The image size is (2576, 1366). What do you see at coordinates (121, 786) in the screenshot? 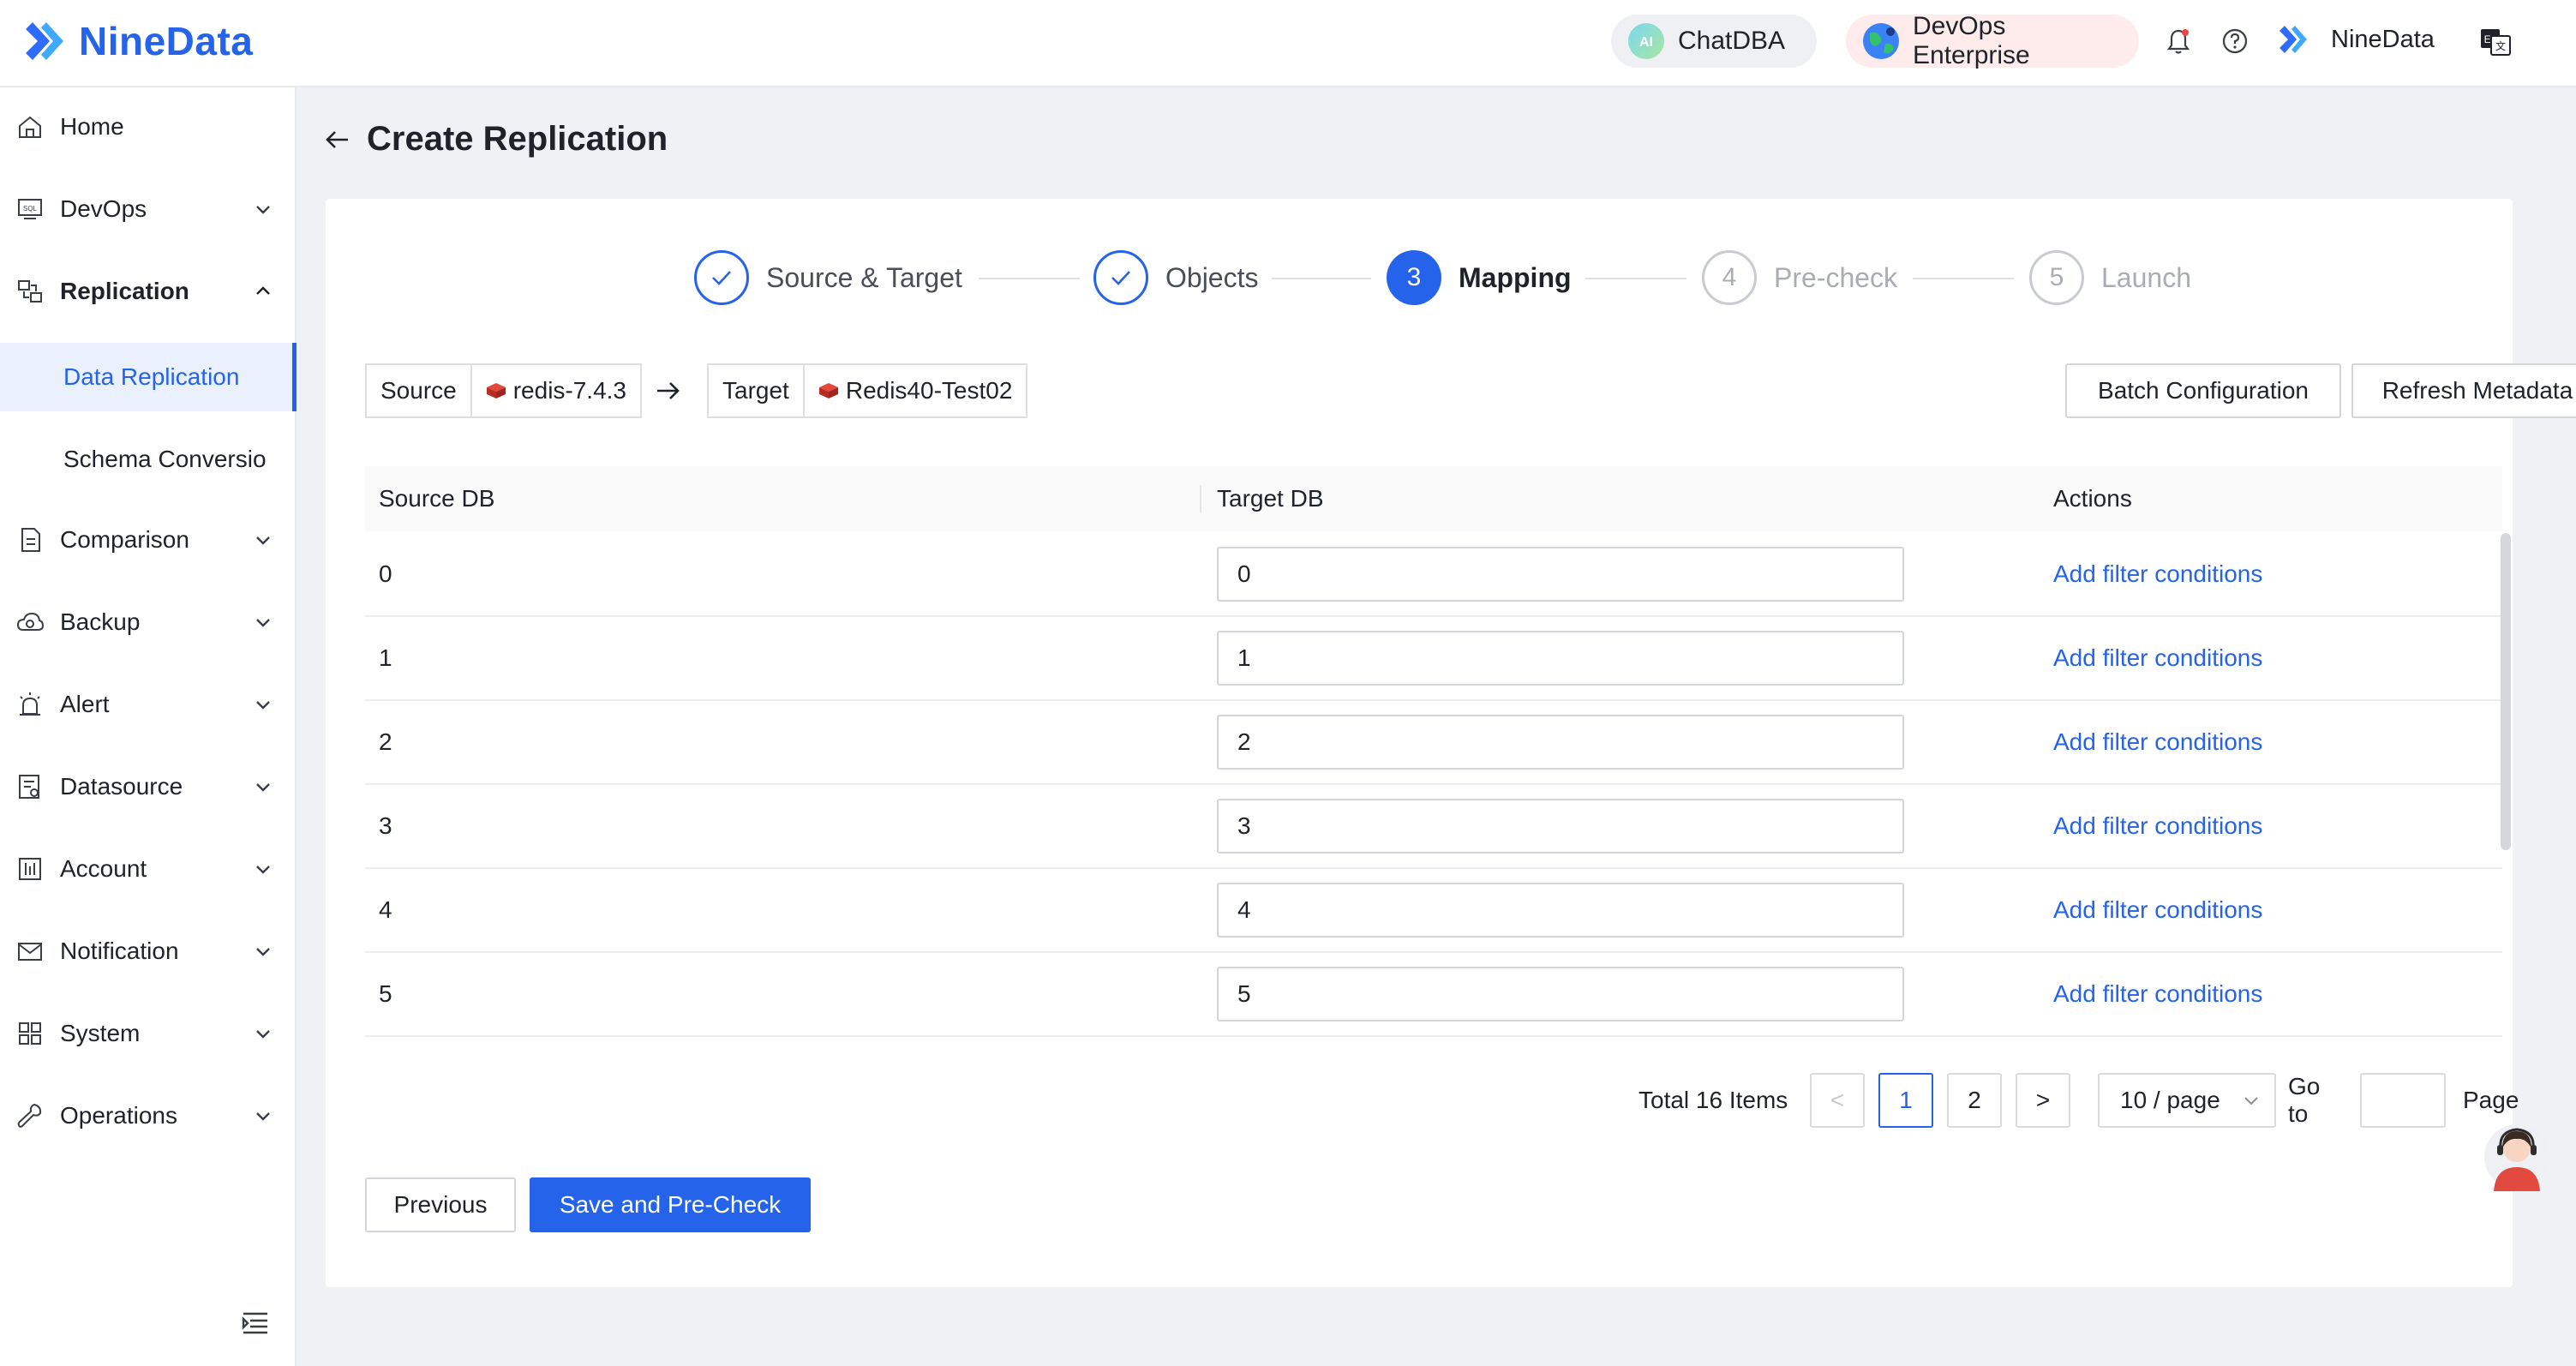
I see `sidebar-item-label: Datasource` at bounding box center [121, 786].